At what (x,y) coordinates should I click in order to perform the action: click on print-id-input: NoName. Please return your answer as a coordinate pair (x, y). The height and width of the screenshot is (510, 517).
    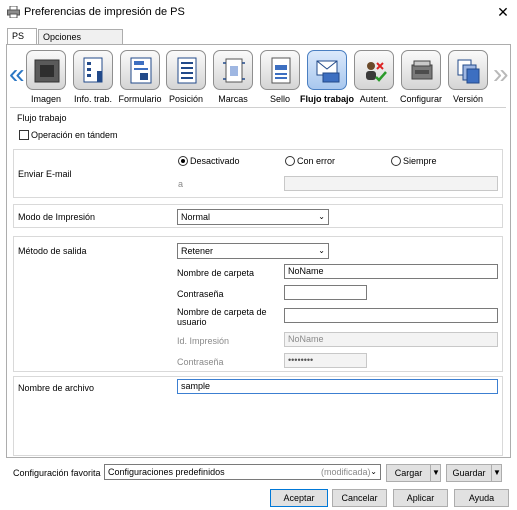
    Looking at the image, I should click on (391, 339).